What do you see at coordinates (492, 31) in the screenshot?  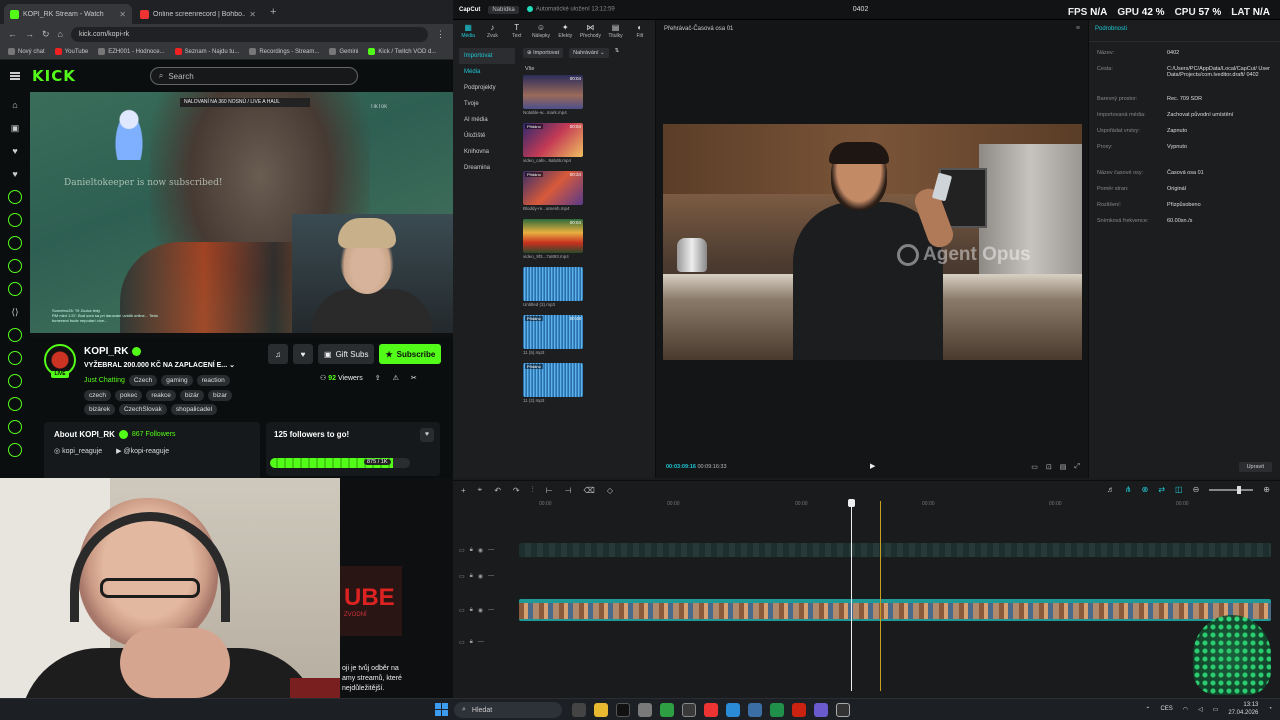 I see `tab-audio: ♪ Zvuk` at bounding box center [492, 31].